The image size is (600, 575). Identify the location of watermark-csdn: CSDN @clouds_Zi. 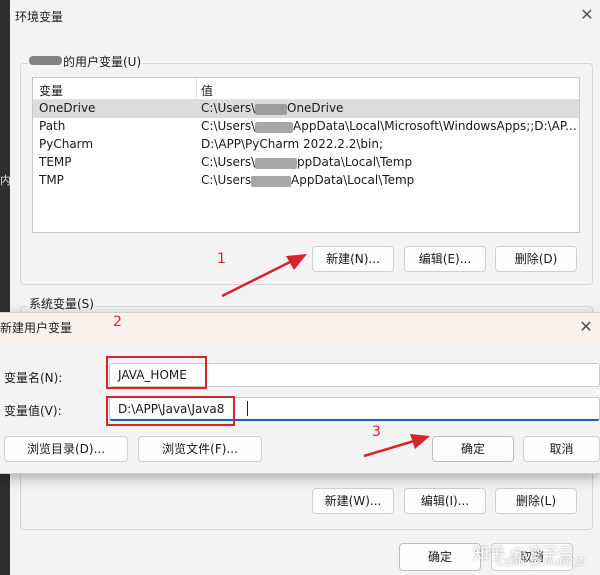
(541, 562).